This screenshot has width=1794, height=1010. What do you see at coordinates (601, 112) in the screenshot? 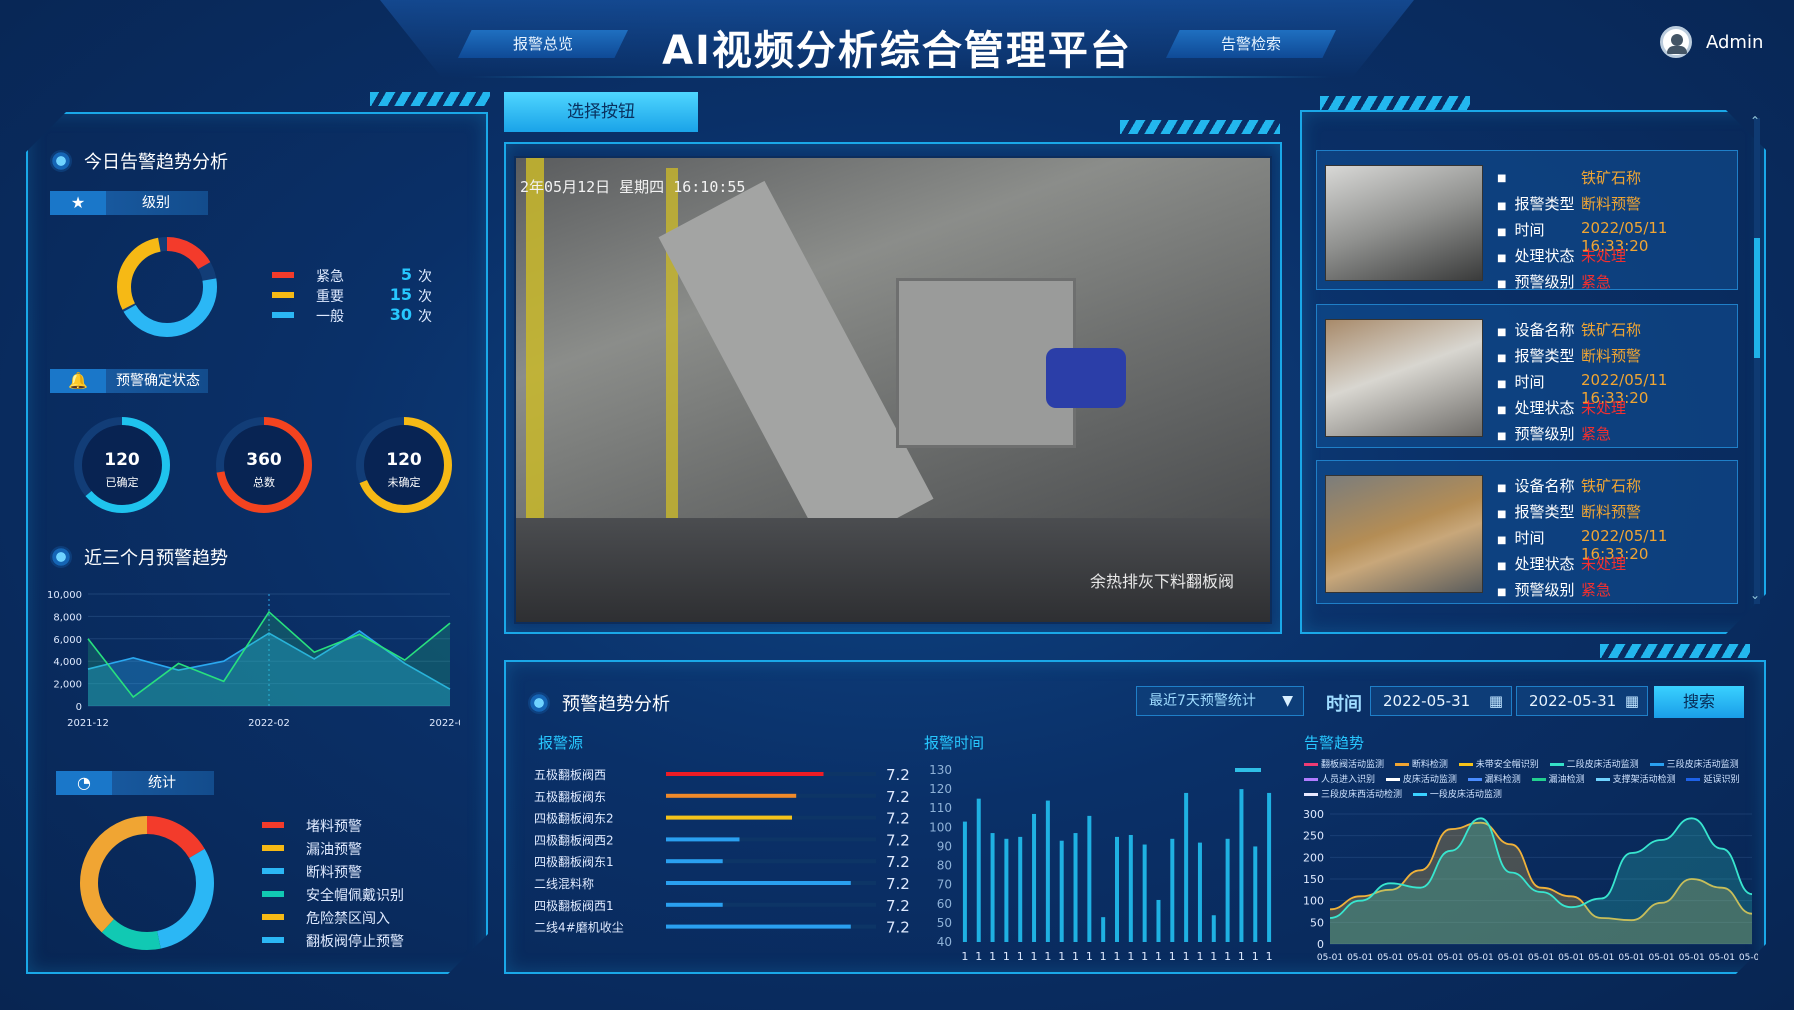
I see `select-button: 选择按钮` at bounding box center [601, 112].